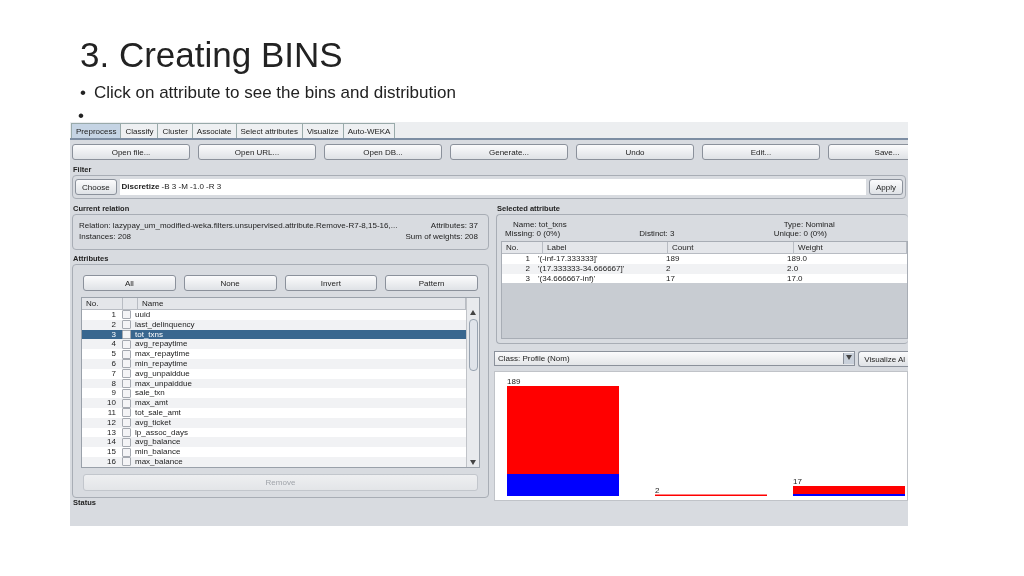 The height and width of the screenshot is (576, 1024). I want to click on table-cell-text: 189.0, so click(798, 259).